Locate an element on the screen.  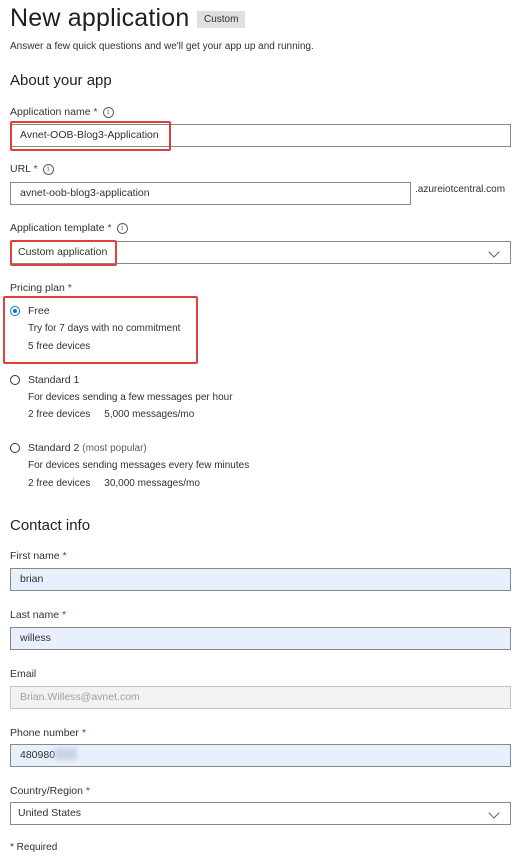
country-label: Country/Region * is located at coordinates (50, 791).